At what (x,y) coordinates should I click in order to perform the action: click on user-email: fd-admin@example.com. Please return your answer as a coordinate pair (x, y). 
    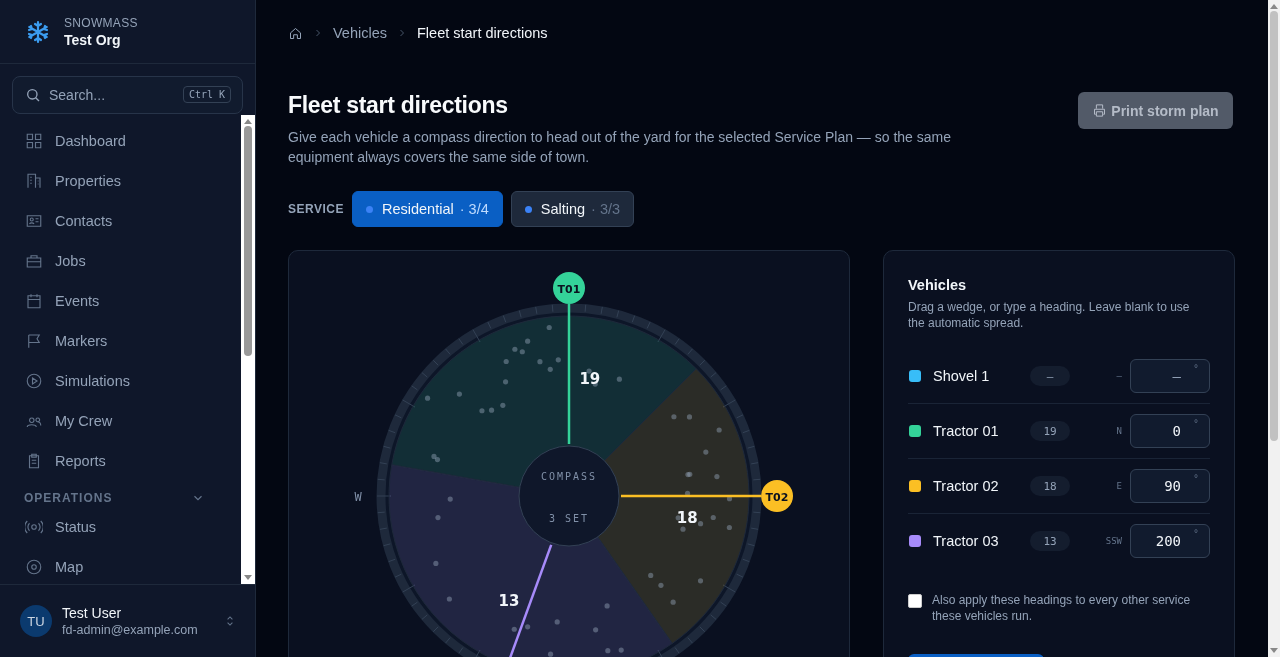
    Looking at the image, I should click on (130, 630).